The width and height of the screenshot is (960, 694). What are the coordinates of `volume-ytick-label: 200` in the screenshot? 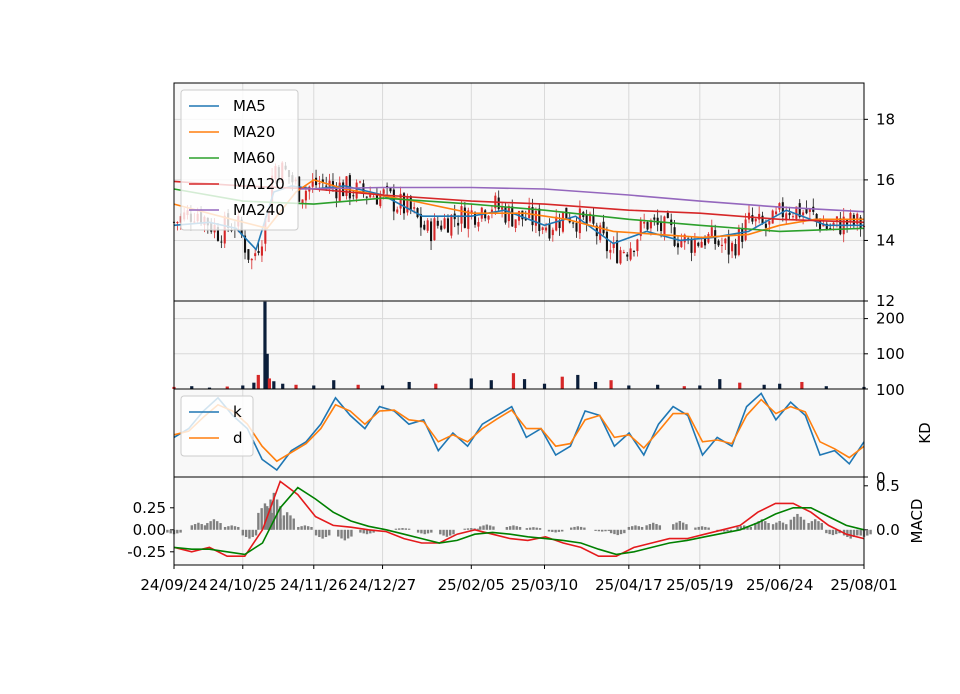 It's located at (890, 319).